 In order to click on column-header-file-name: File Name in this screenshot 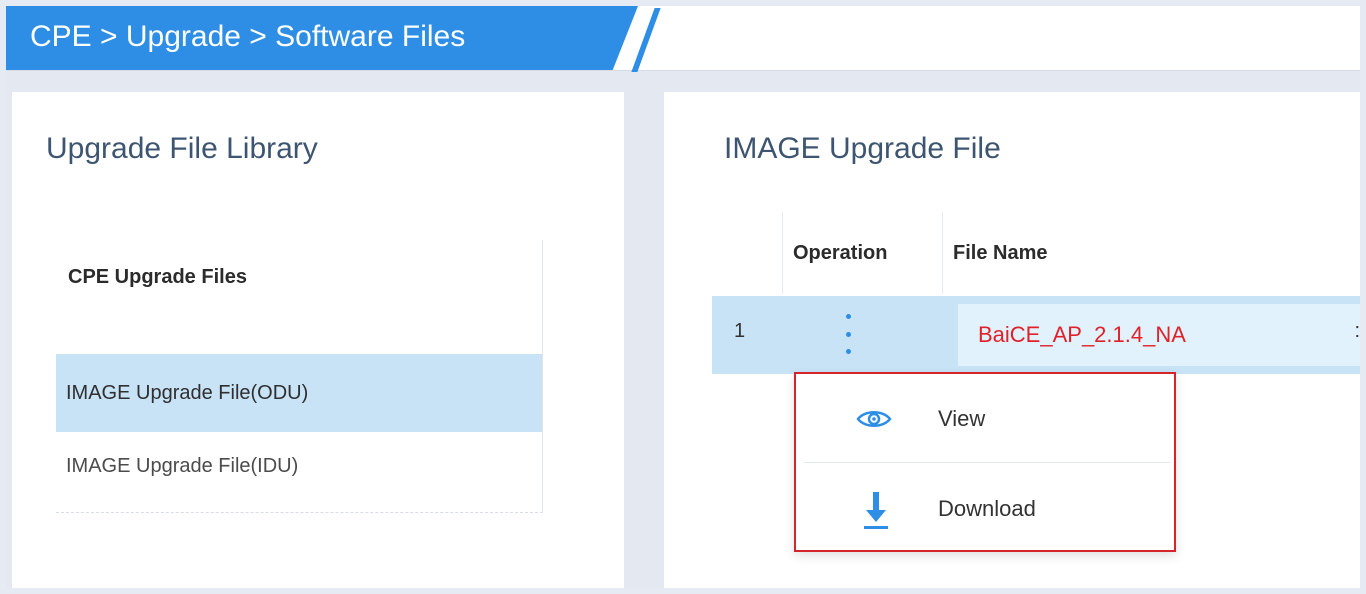, I will do `click(1151, 253)`.